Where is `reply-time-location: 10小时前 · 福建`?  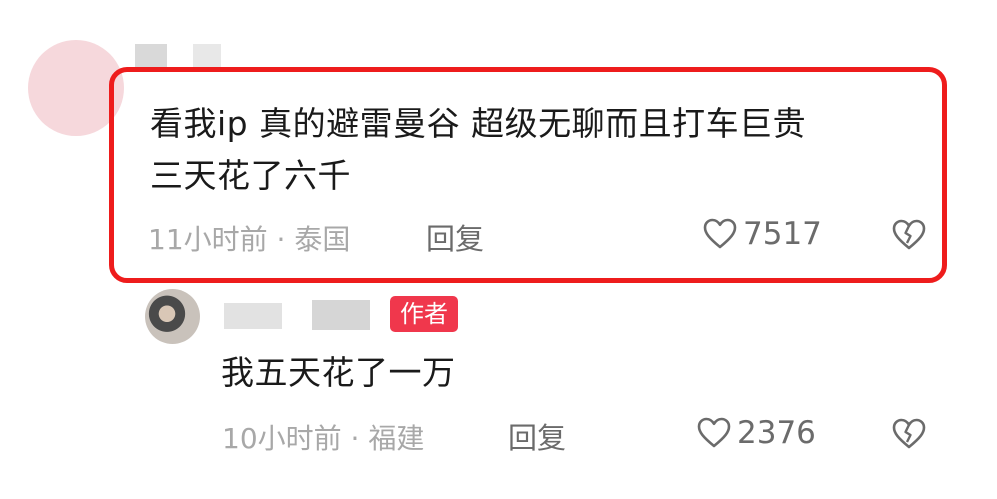 reply-time-location: 10小时前 · 福建 is located at coordinates (323, 438).